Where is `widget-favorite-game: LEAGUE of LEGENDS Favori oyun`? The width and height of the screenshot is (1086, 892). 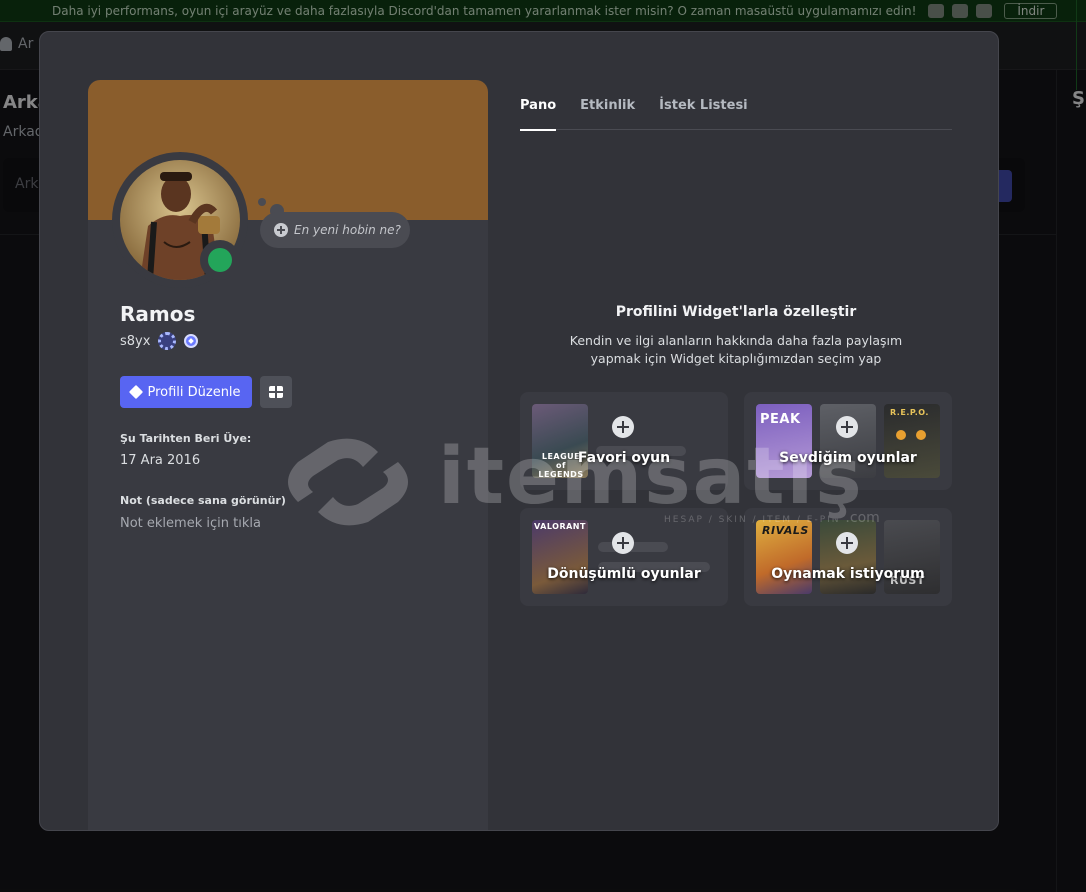
widget-favorite-game: LEAGUE of LEGENDS Favori oyun is located at coordinates (624, 441).